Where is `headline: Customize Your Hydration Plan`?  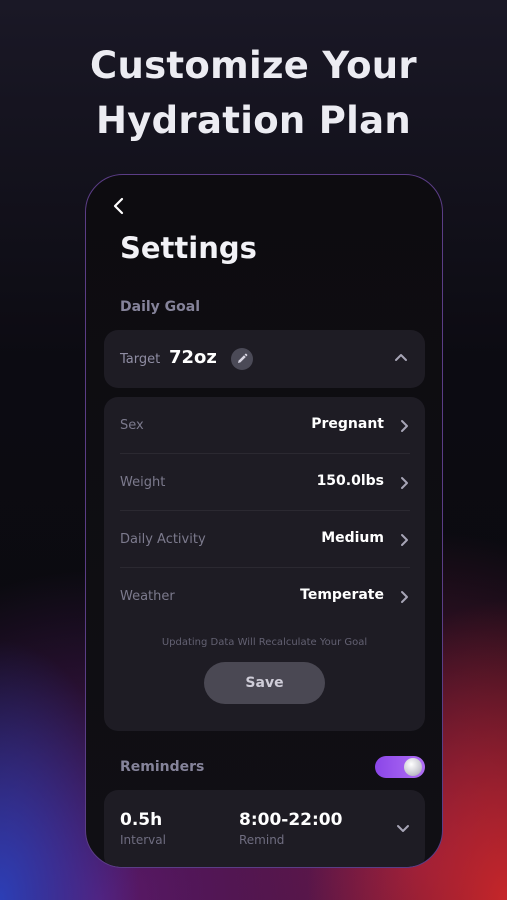
headline: Customize Your Hydration Plan is located at coordinates (253, 93).